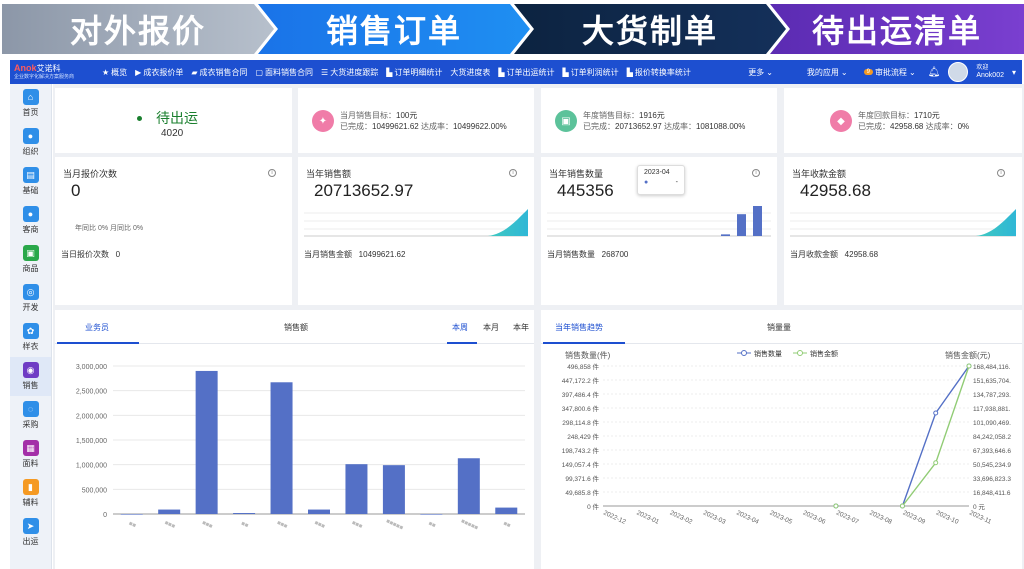  I want to click on my-apps-menu: 我的应用 ⌄, so click(827, 72).